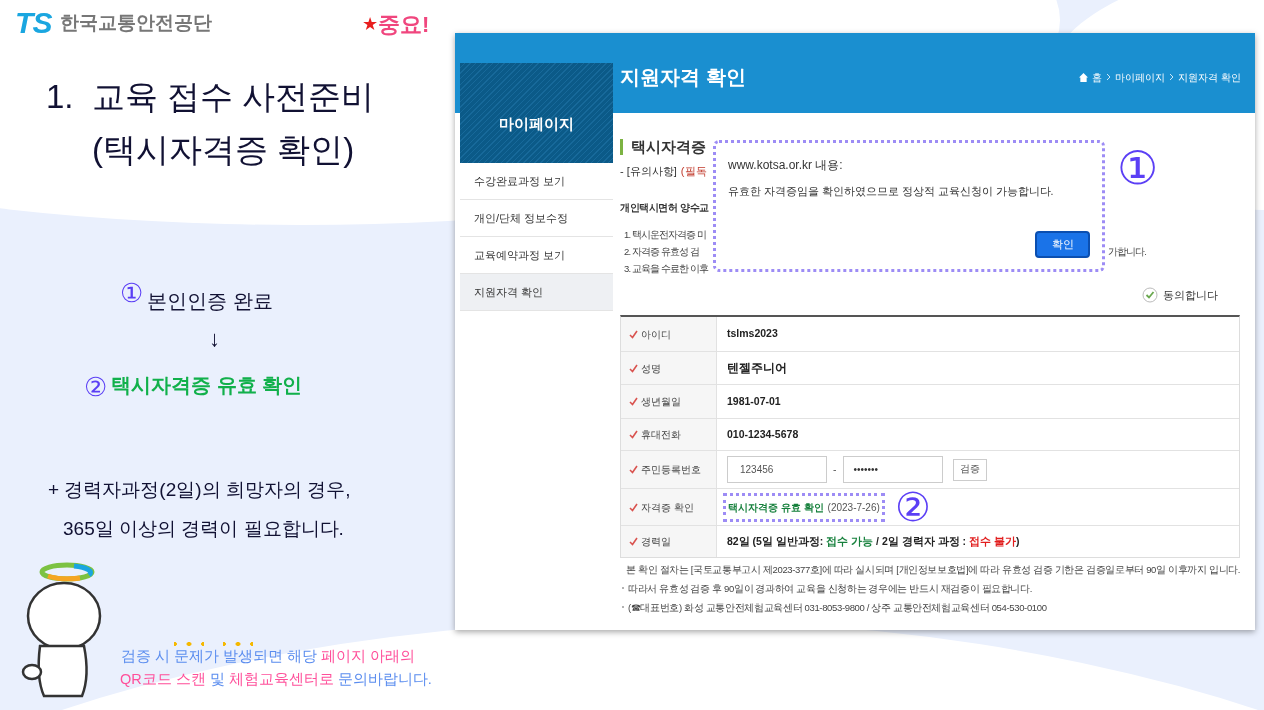  Describe the element at coordinates (135, 22) in the screenshot. I see `organization-name: 한국교통안전공단` at that location.